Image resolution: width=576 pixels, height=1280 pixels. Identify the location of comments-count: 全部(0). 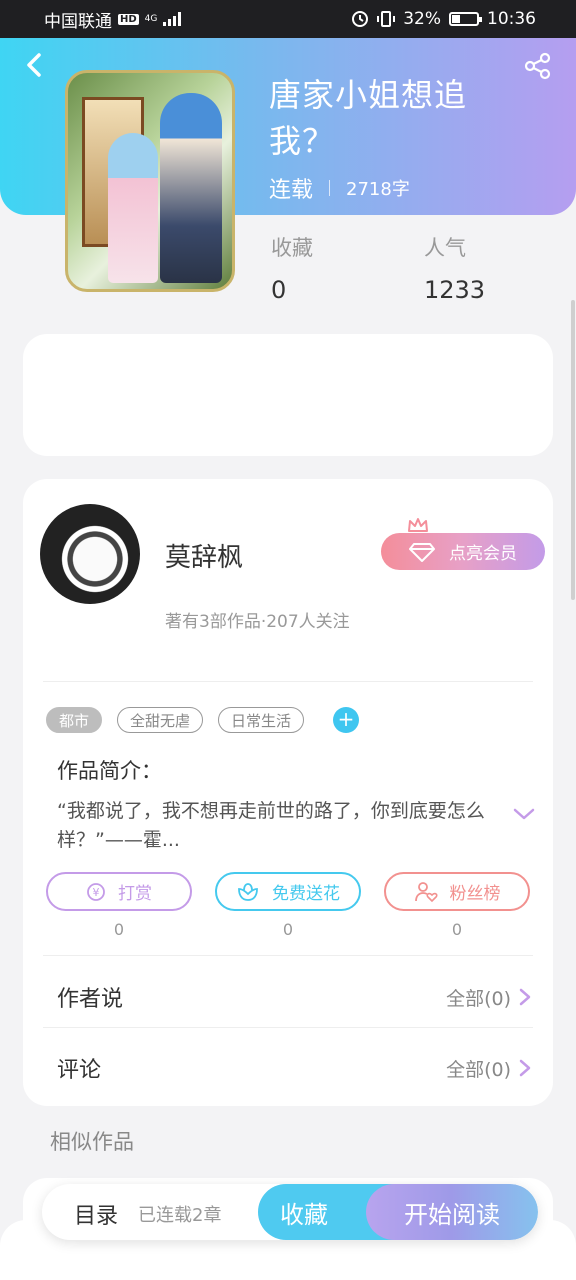
(478, 1069).